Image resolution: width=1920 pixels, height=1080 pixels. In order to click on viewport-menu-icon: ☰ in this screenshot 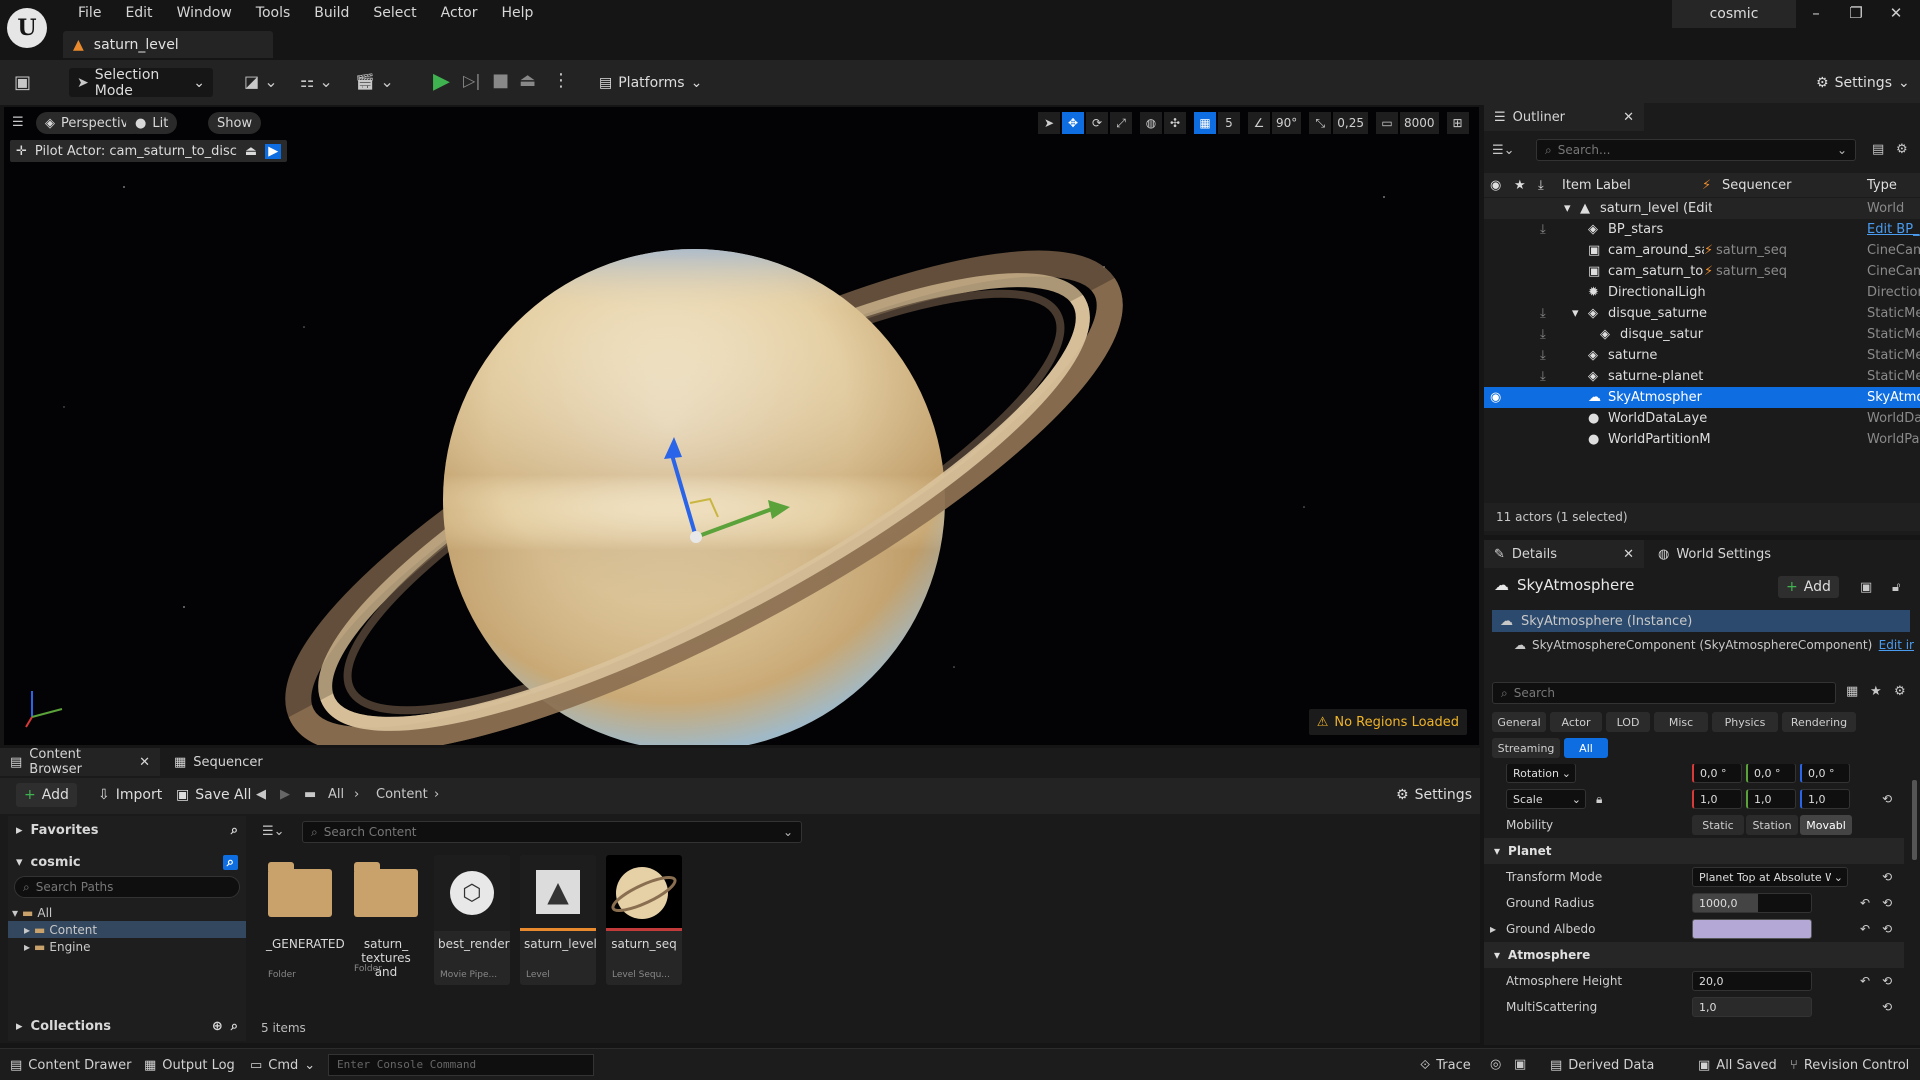, I will do `click(18, 122)`.